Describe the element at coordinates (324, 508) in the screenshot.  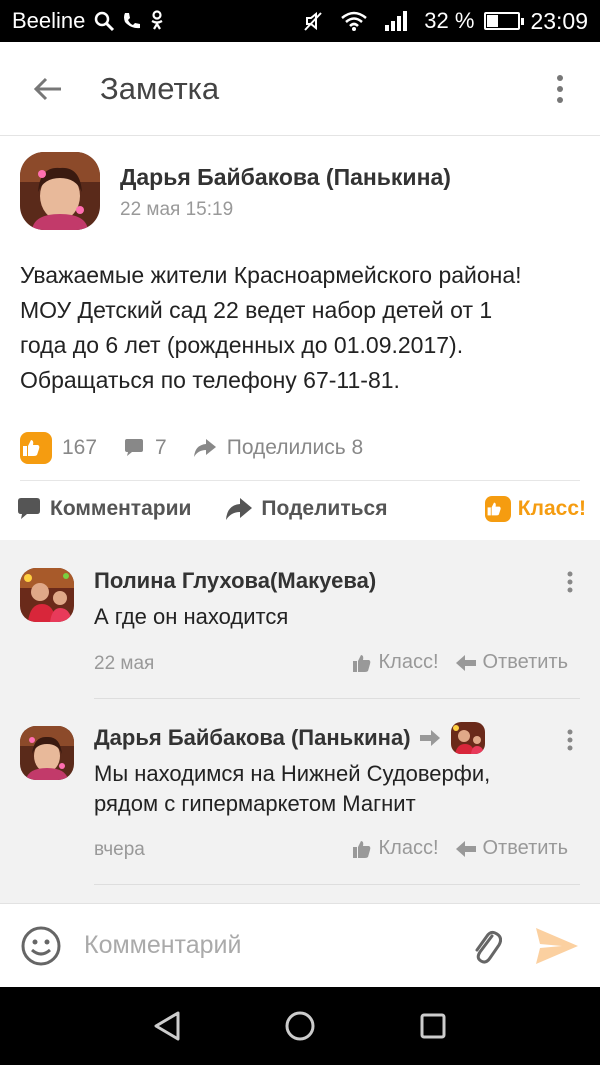
I see `share-button-label: Поделиться` at that location.